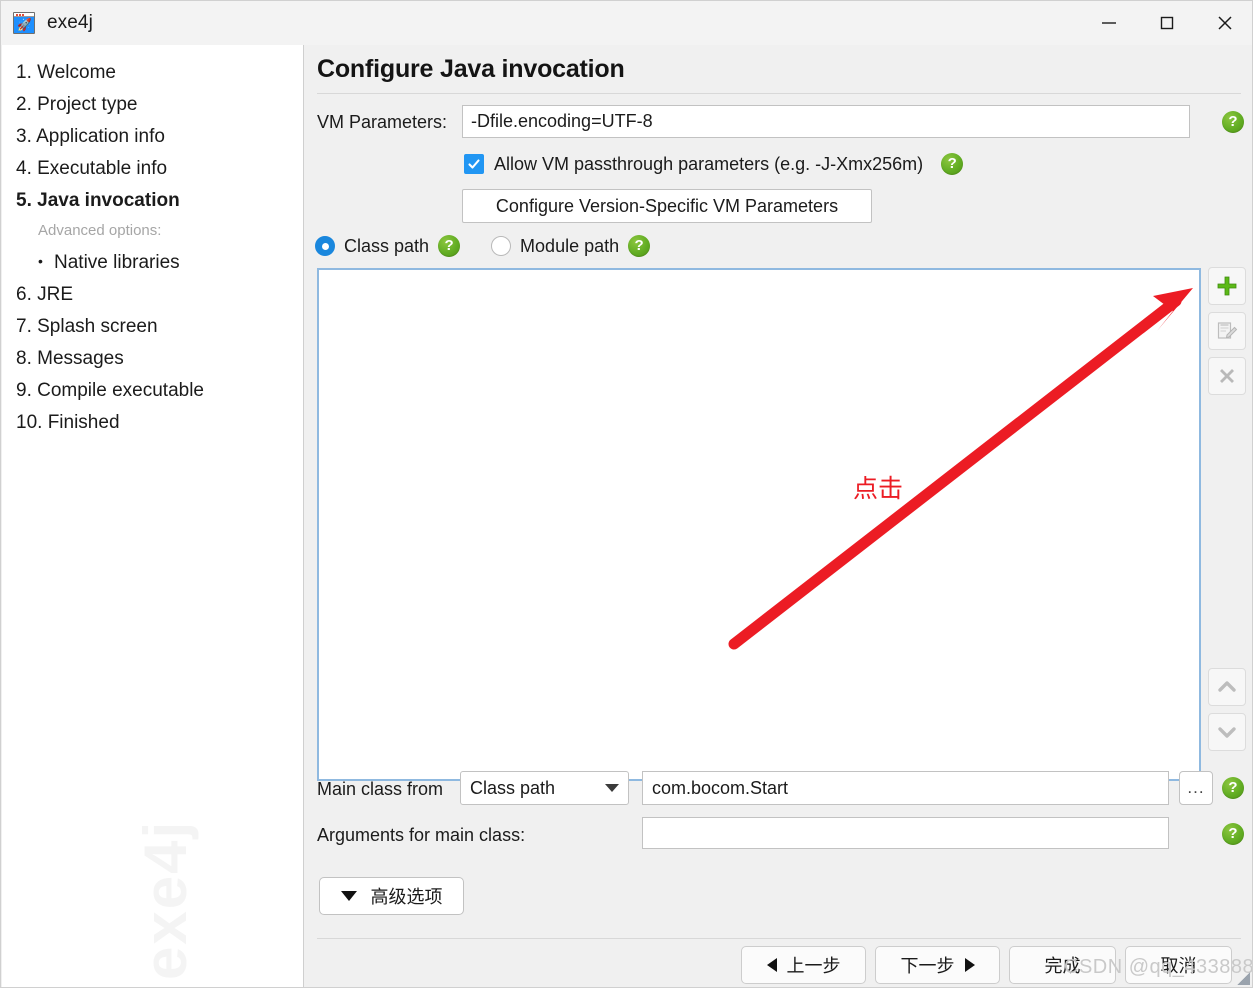  I want to click on title-divider, so click(779, 93).